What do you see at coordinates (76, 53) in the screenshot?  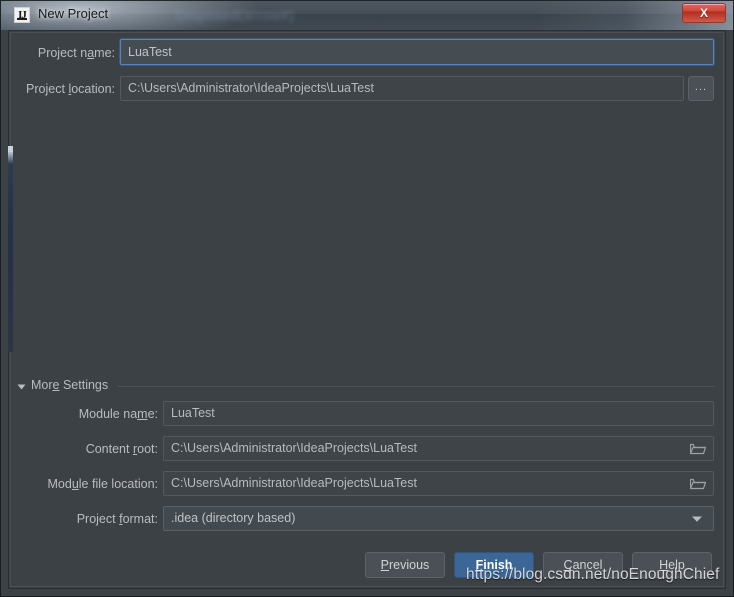 I see `project-name-label: Project name:` at bounding box center [76, 53].